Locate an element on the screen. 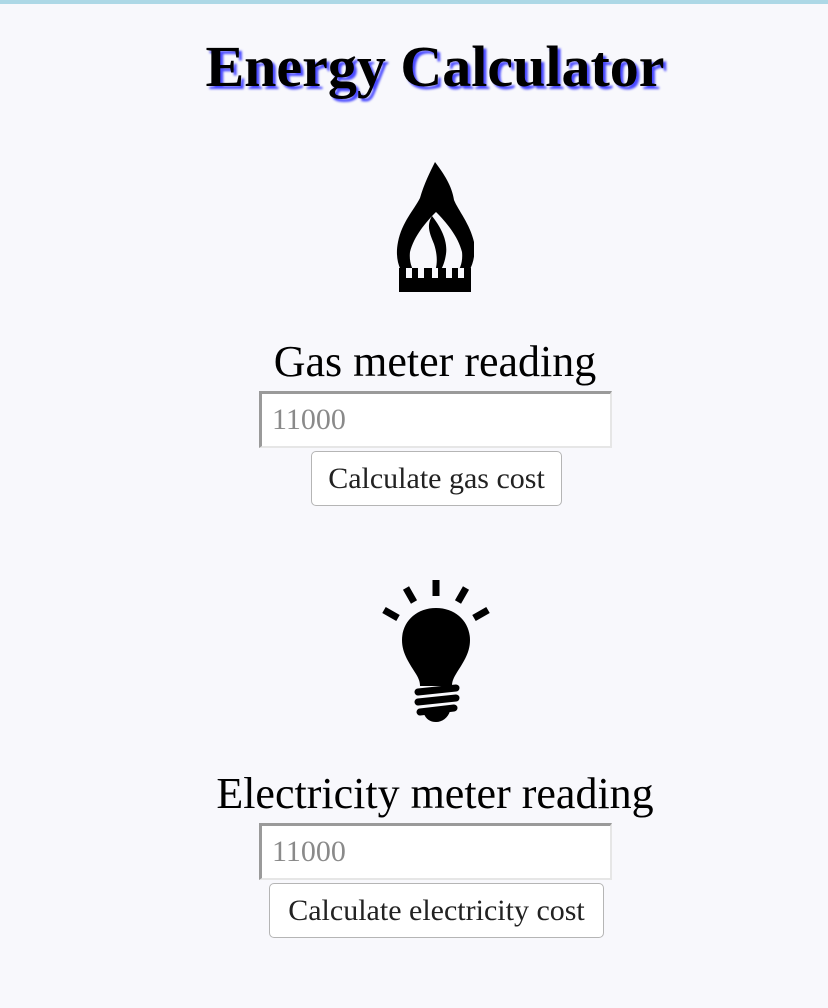  electricity-meter-label: Electricity meter reading is located at coordinates (435, 793).